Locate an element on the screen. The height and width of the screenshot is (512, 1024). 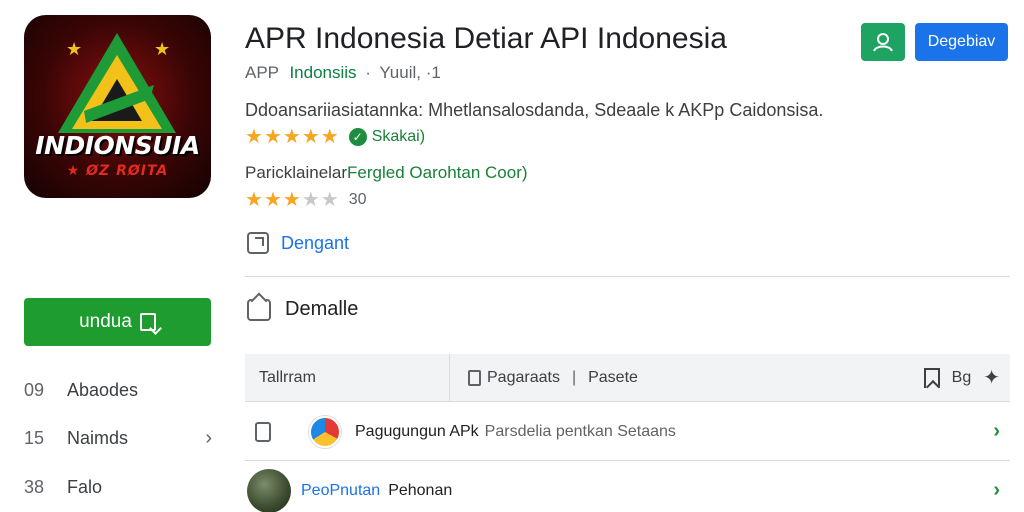
sidebar-item-count: 09 is located at coordinates (34, 389).